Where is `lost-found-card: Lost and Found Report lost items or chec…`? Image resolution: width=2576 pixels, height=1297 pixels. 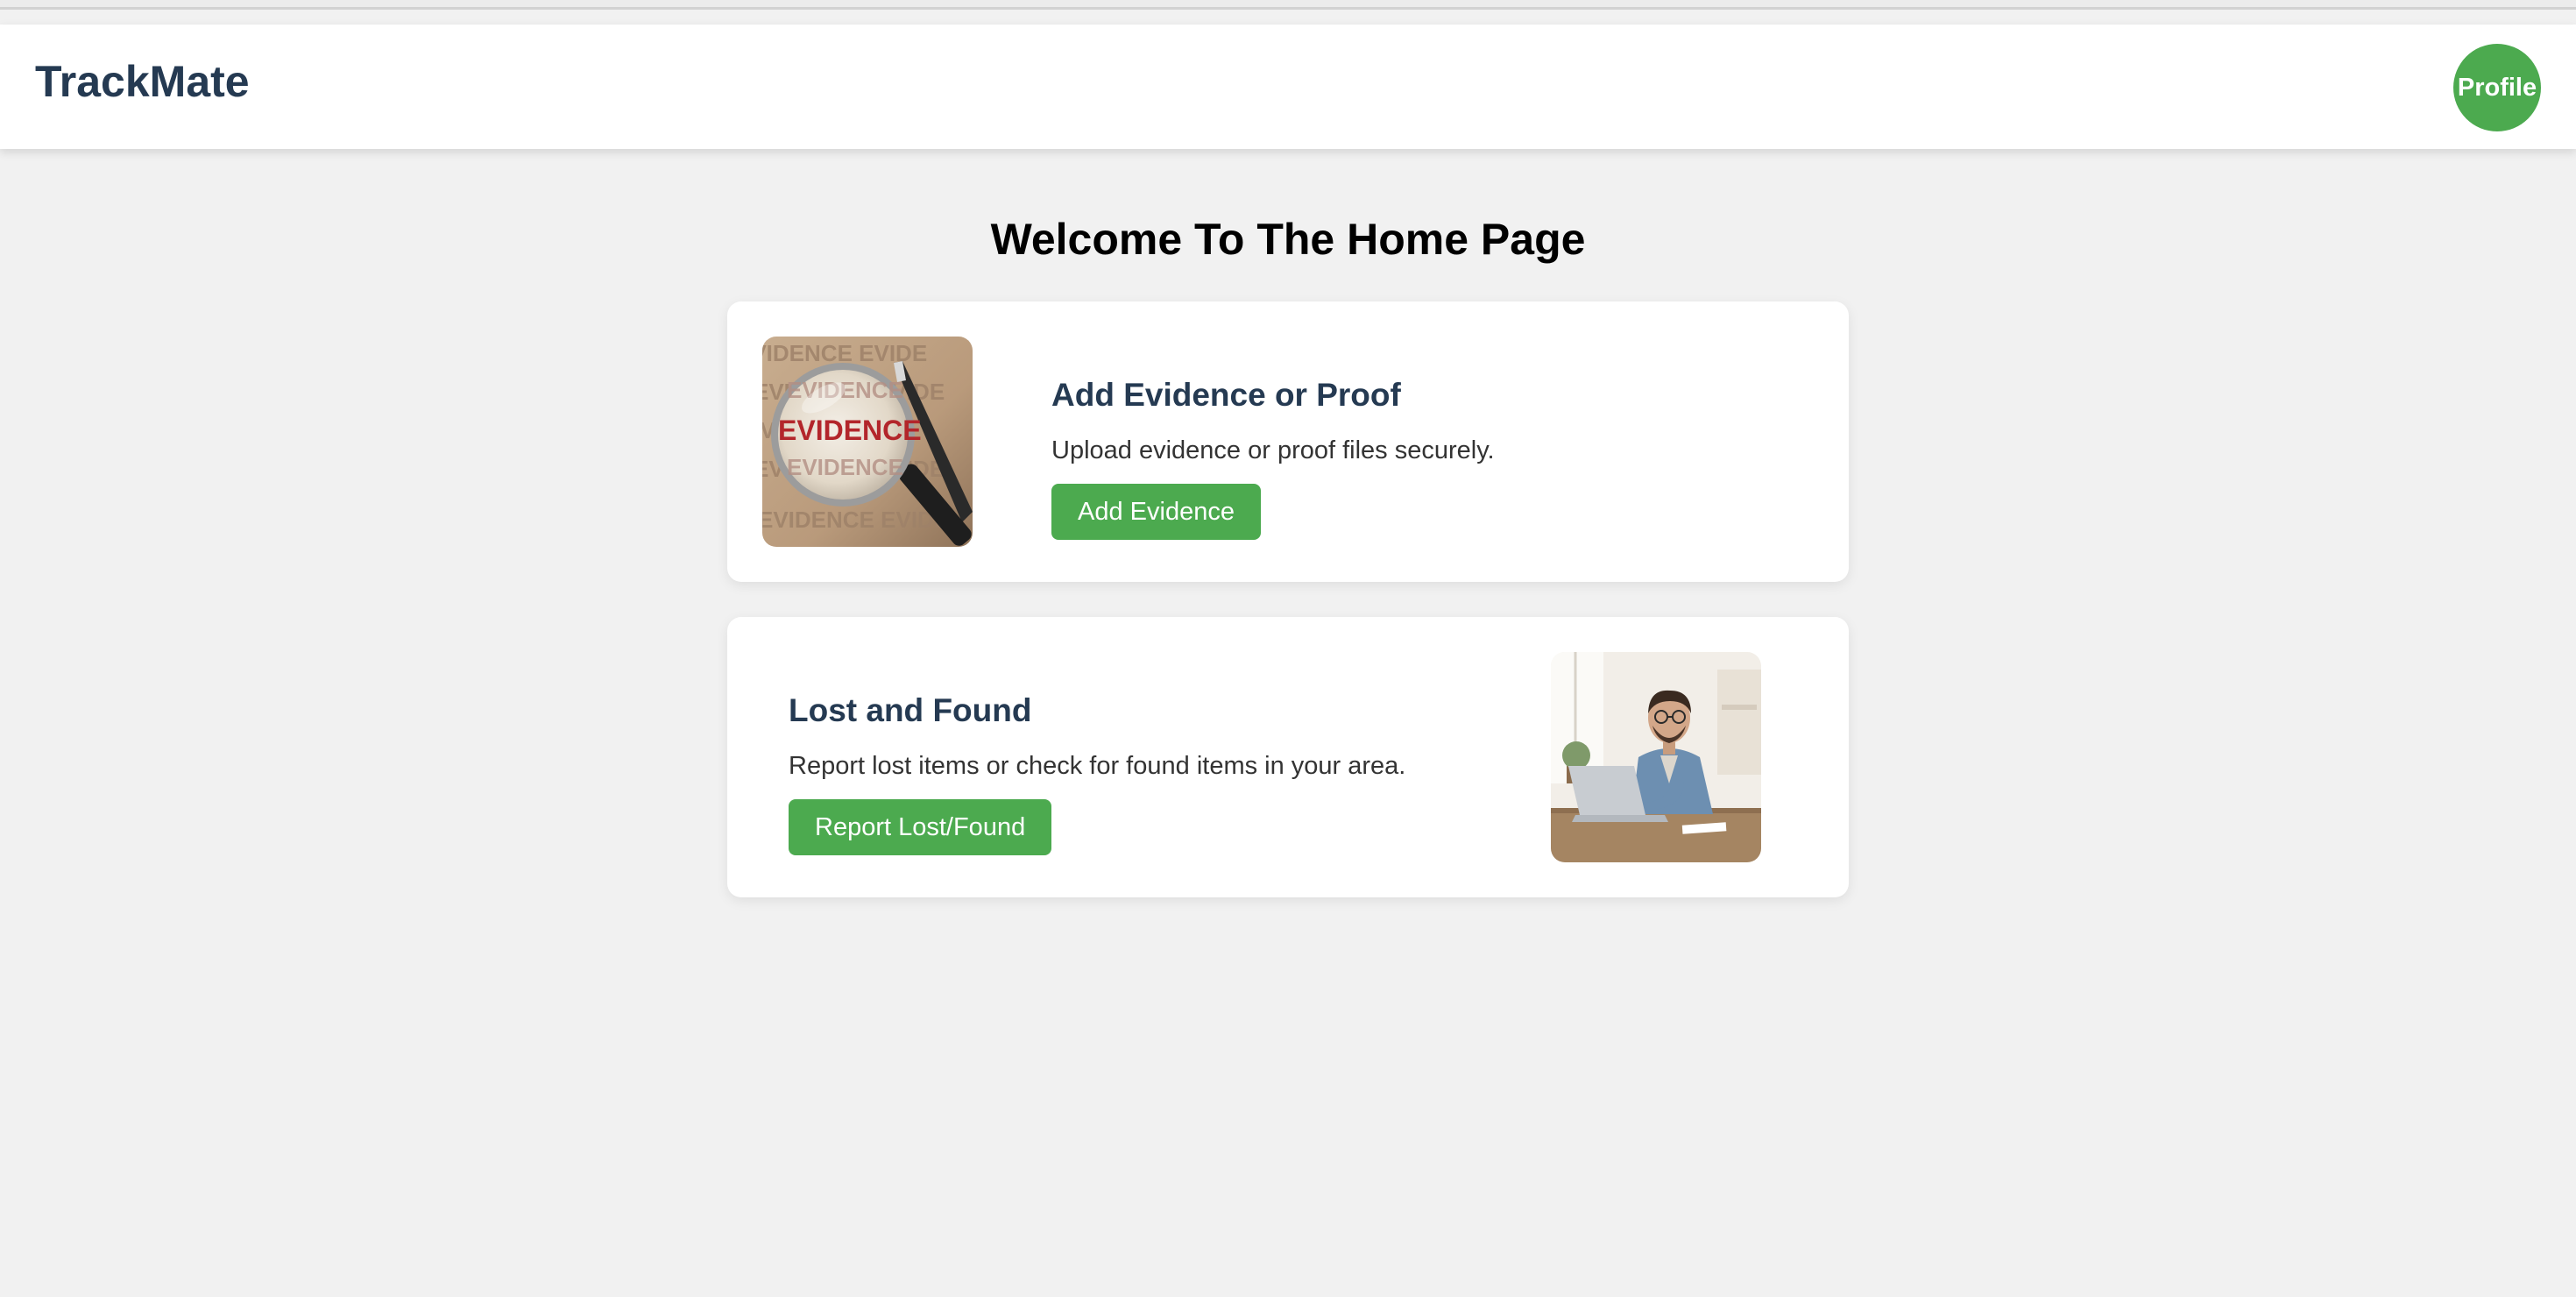
lost-found-card: Lost and Found Report lost items or chec… is located at coordinates (1288, 757).